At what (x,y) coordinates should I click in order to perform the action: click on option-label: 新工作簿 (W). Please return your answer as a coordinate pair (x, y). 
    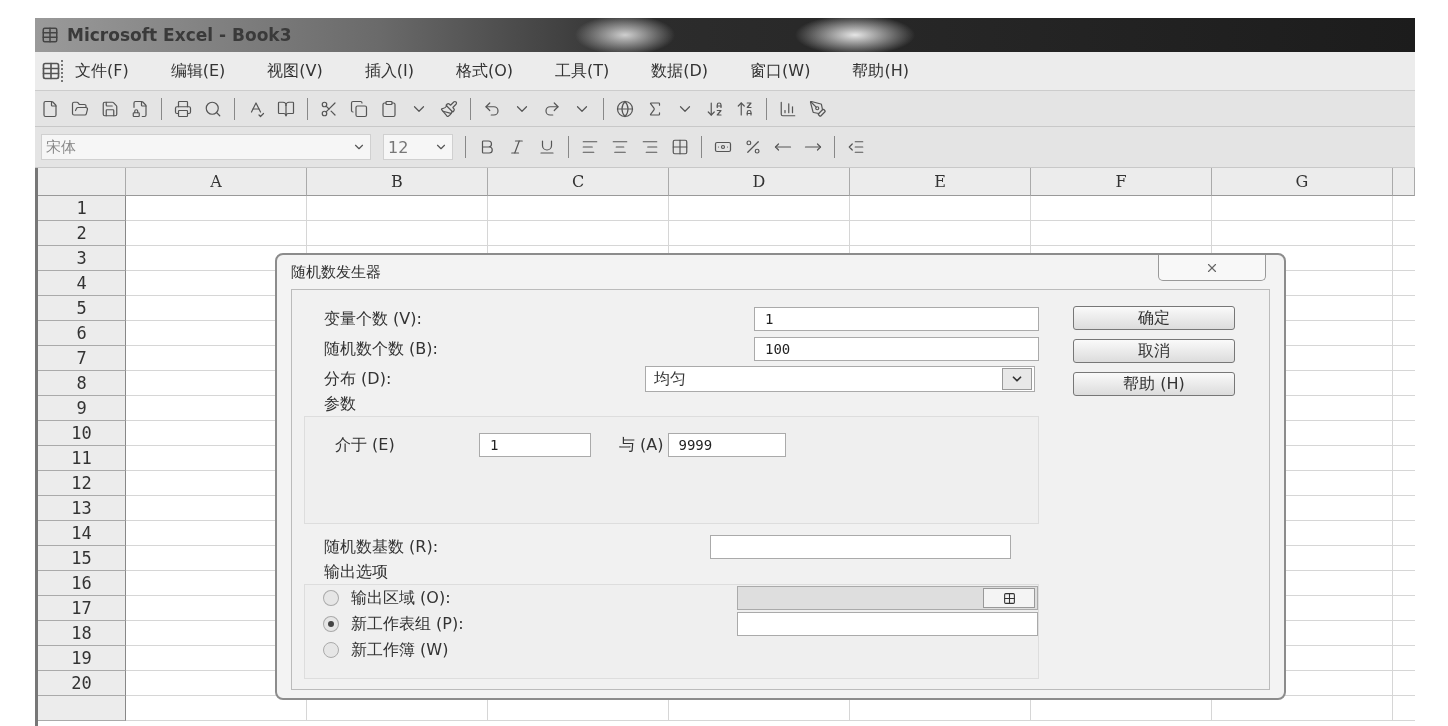
    Looking at the image, I should click on (400, 650).